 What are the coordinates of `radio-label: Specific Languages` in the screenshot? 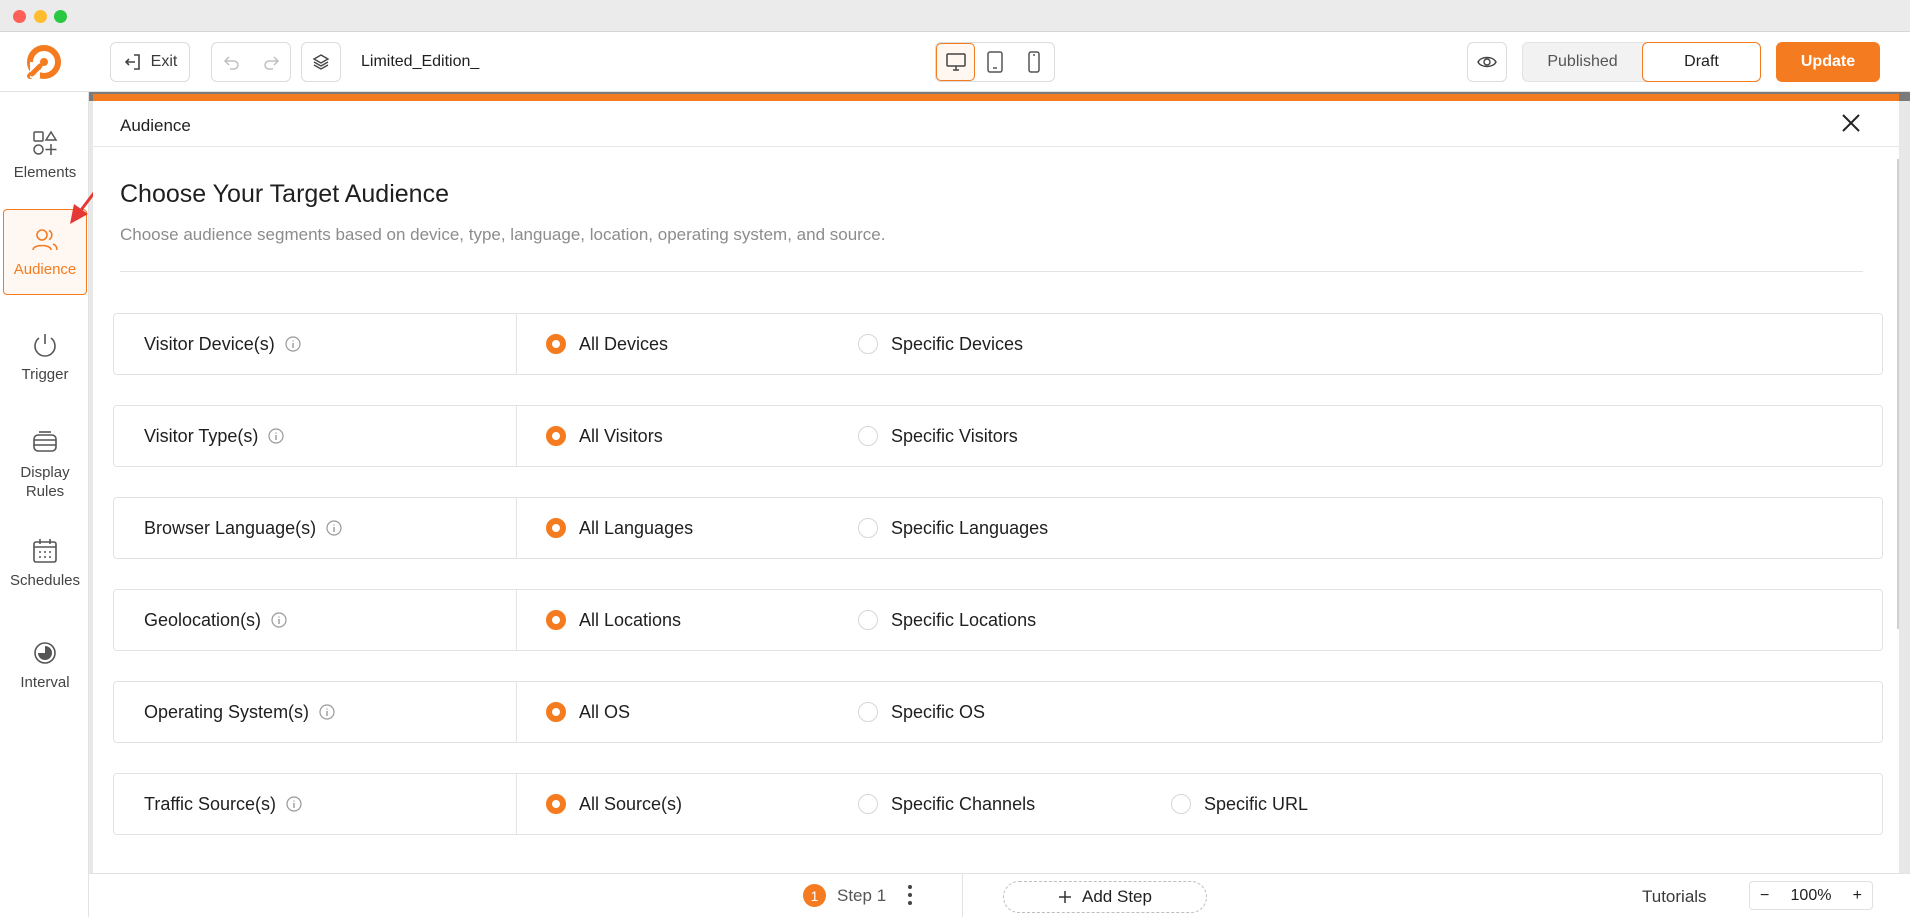 It's located at (970, 527).